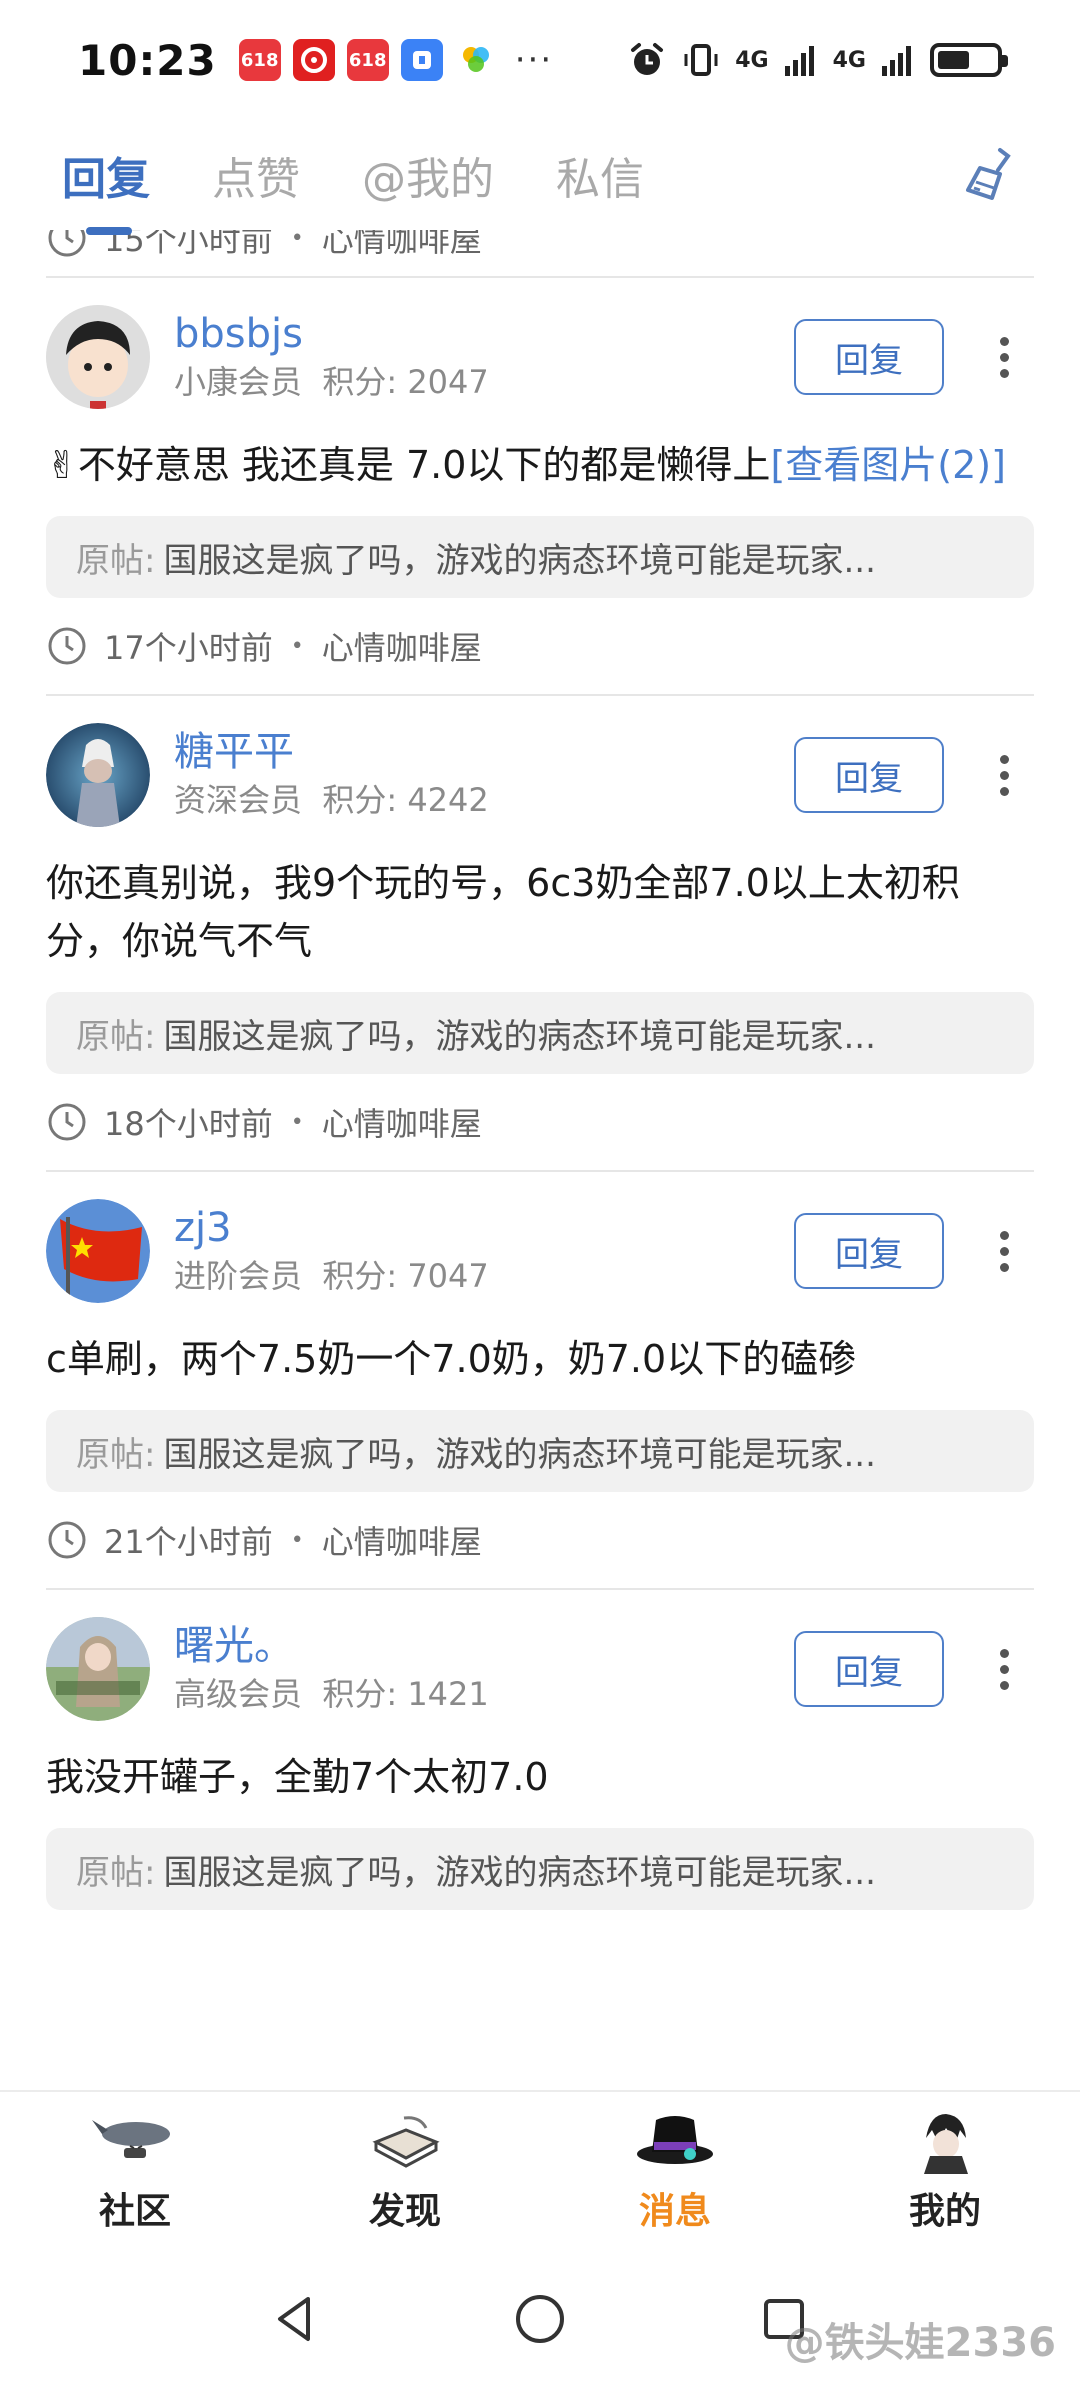  Describe the element at coordinates (540, 2319) in the screenshot. I see `home-icon` at that location.